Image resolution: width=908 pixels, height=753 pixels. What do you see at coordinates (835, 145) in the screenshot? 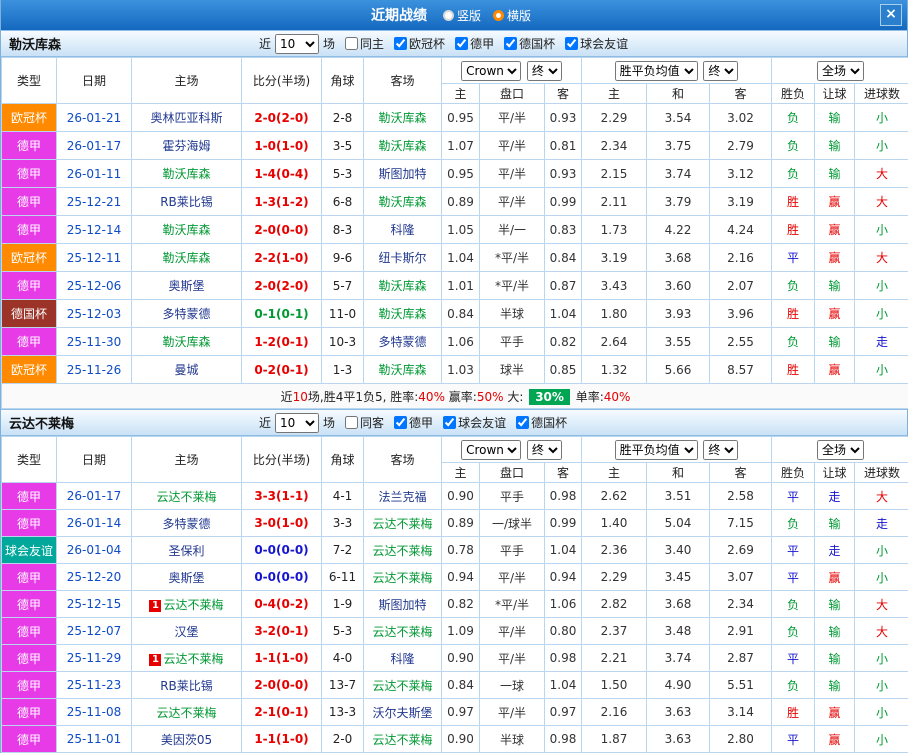
I see `handicap-result: 输` at bounding box center [835, 145].